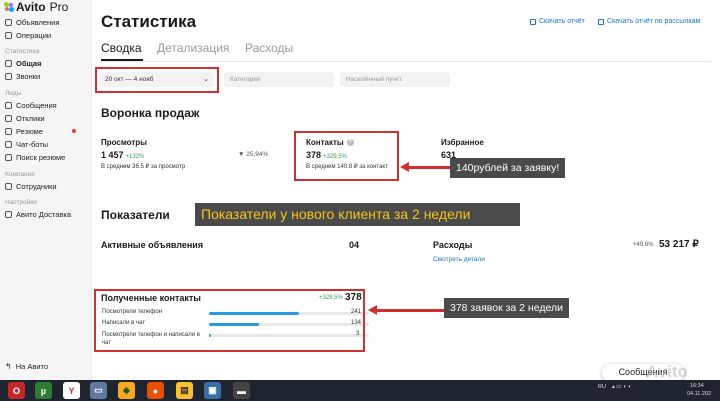 This screenshot has width=720, height=401. Describe the element at coordinates (29, 63) in the screenshot. I see `sidebar-item-label: Общая` at that location.